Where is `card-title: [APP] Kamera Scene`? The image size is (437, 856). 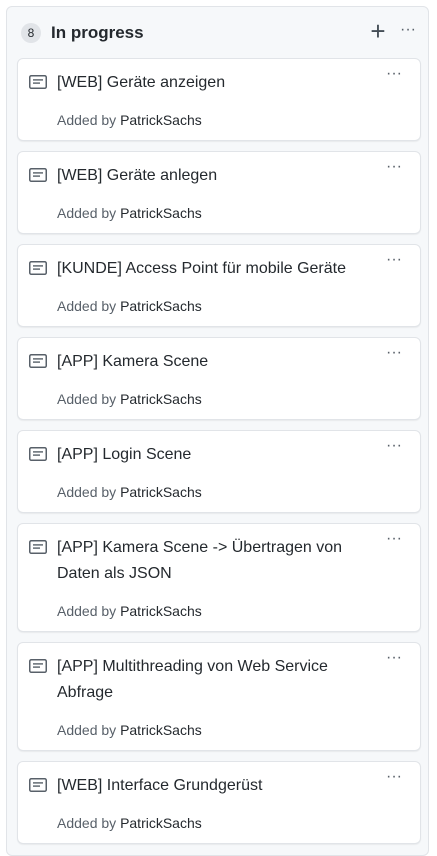 card-title: [APP] Kamera Scene is located at coordinates (217, 362).